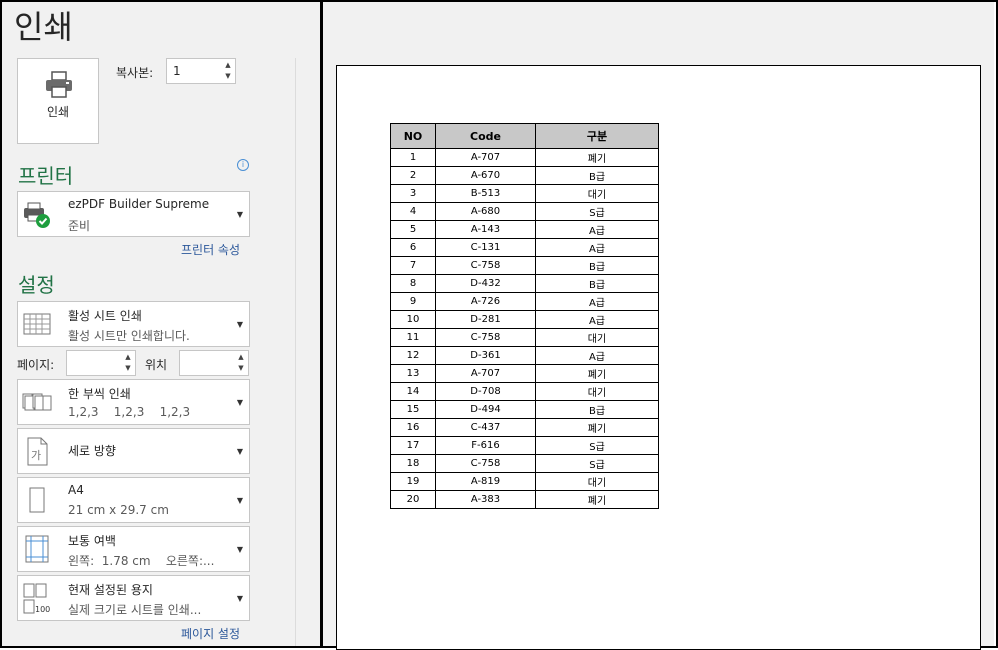  Describe the element at coordinates (485, 409) in the screenshot. I see `cell-code: D-494` at that location.